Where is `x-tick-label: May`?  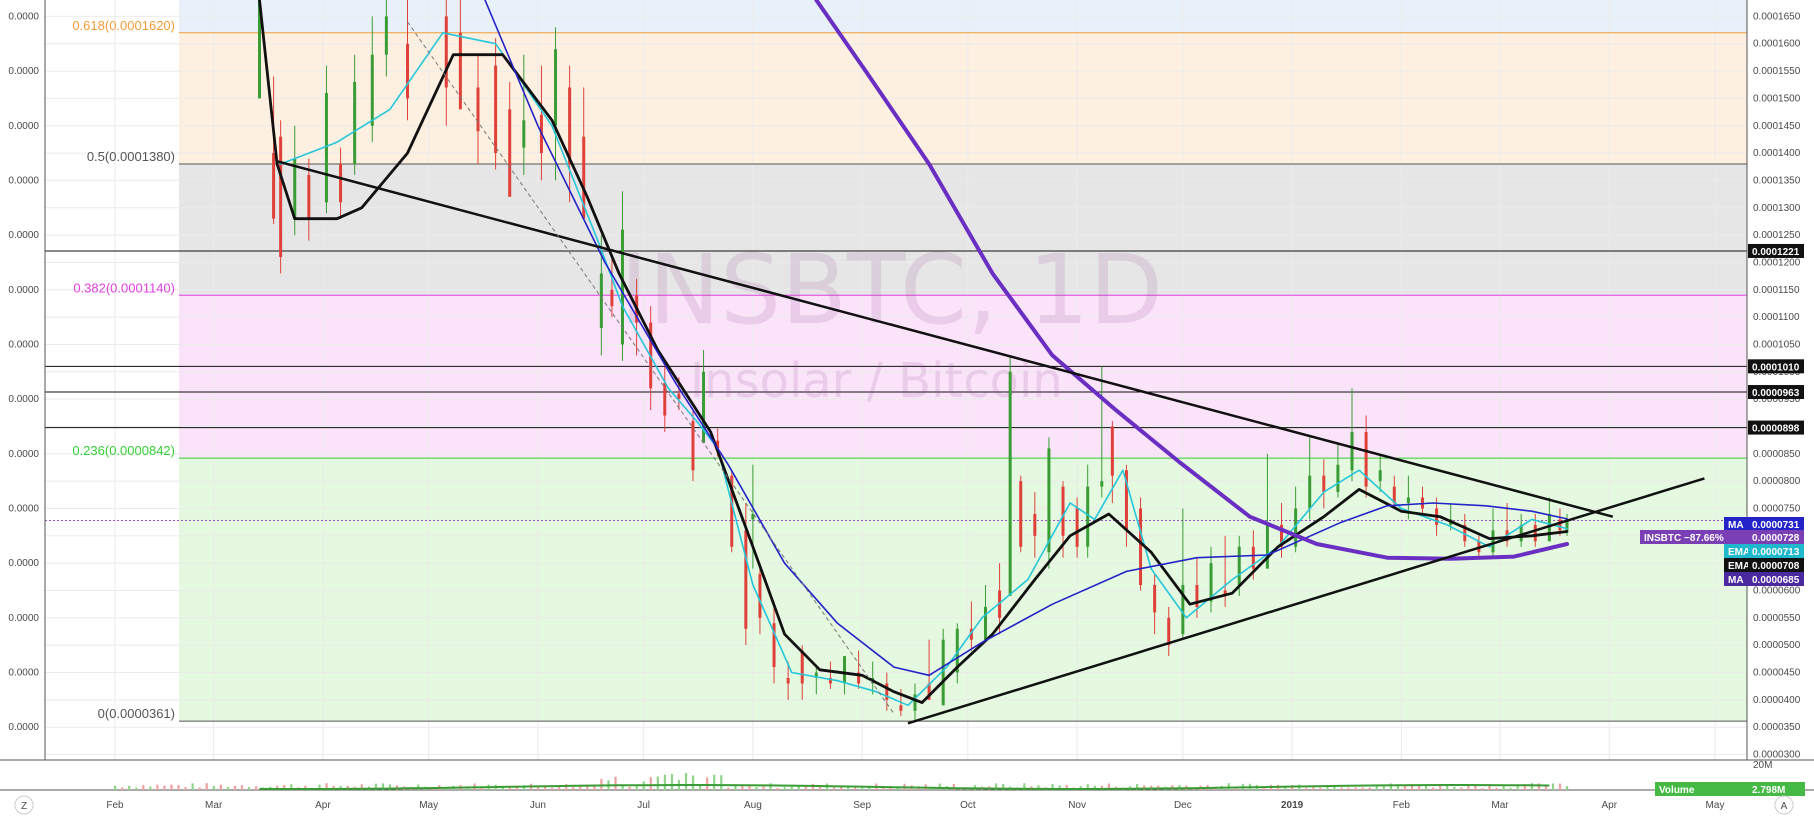 x-tick-label: May is located at coordinates (1715, 805).